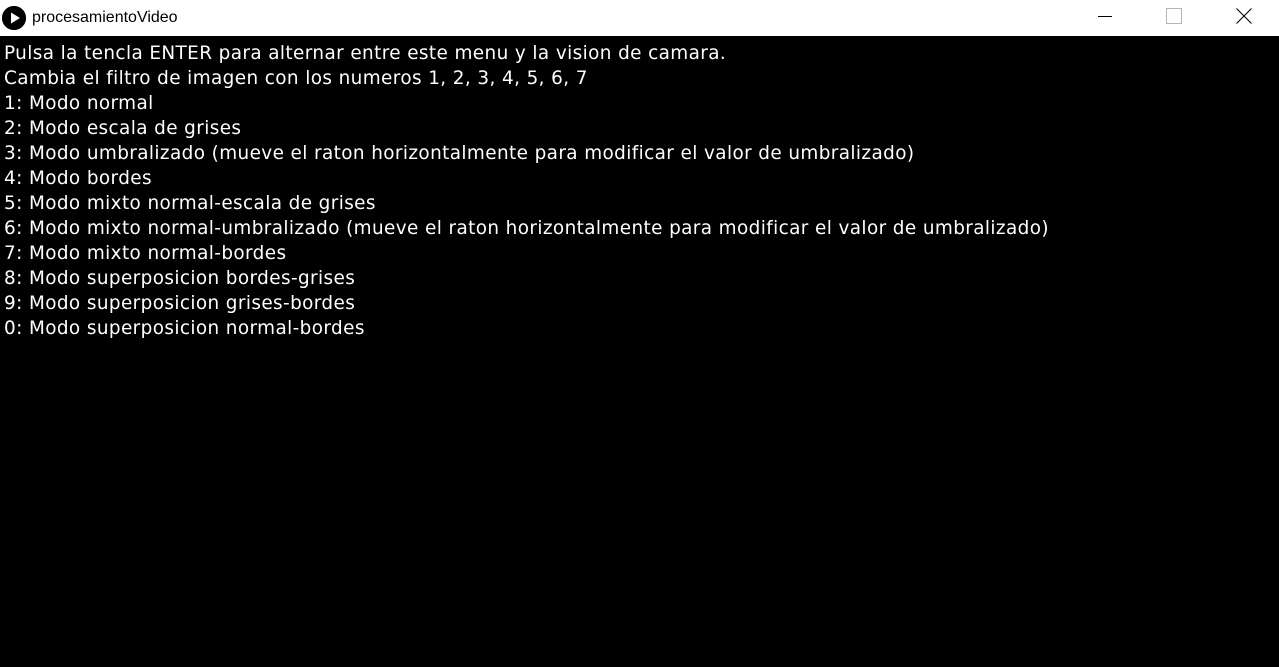 The height and width of the screenshot is (667, 1279). Describe the element at coordinates (180, 303) in the screenshot. I see `menu-option-9: 9: Modo superposicion grises-bordes` at that location.